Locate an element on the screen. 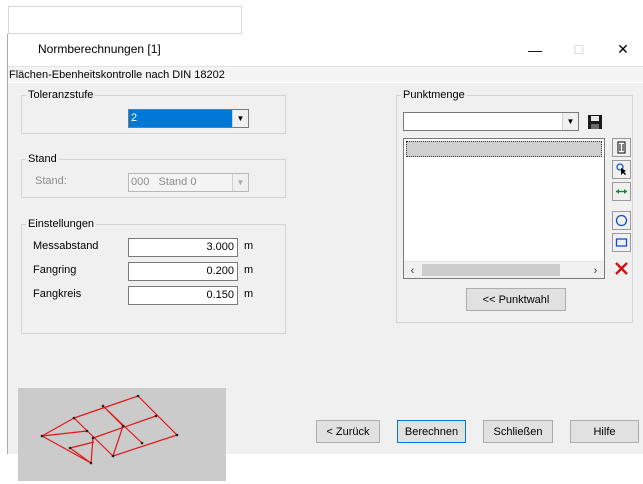 The image size is (643, 484). stand-value: 000 Stand 0 is located at coordinates (180, 182).